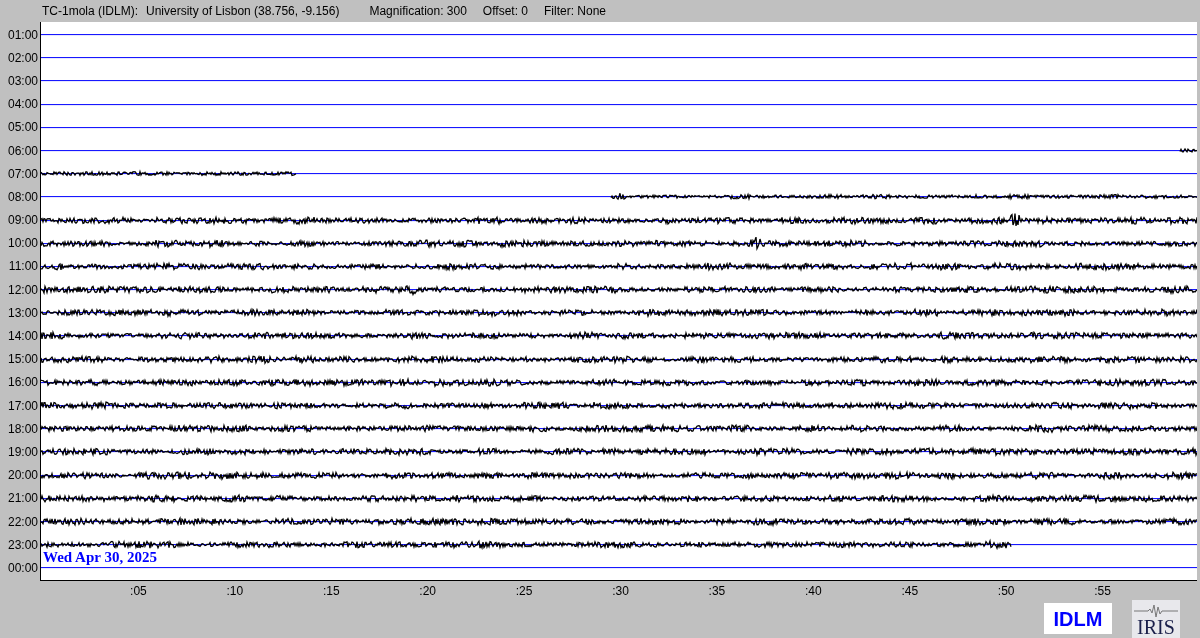 The width and height of the screenshot is (1200, 638). Describe the element at coordinates (22, 360) in the screenshot. I see `hour-label: 15:00` at that location.